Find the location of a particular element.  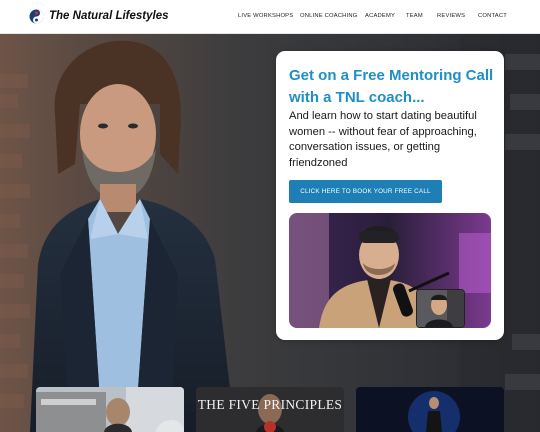

thumbnail-2-caption: THE FIVE PRINCIPLES is located at coordinates (270, 404).